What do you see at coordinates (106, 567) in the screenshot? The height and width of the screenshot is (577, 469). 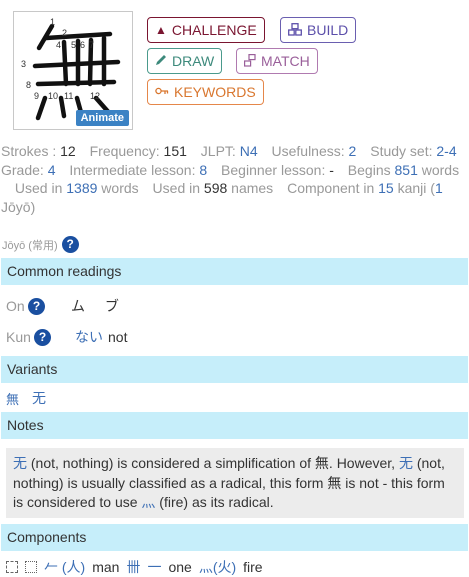 I see `component-meaning: man` at bounding box center [106, 567].